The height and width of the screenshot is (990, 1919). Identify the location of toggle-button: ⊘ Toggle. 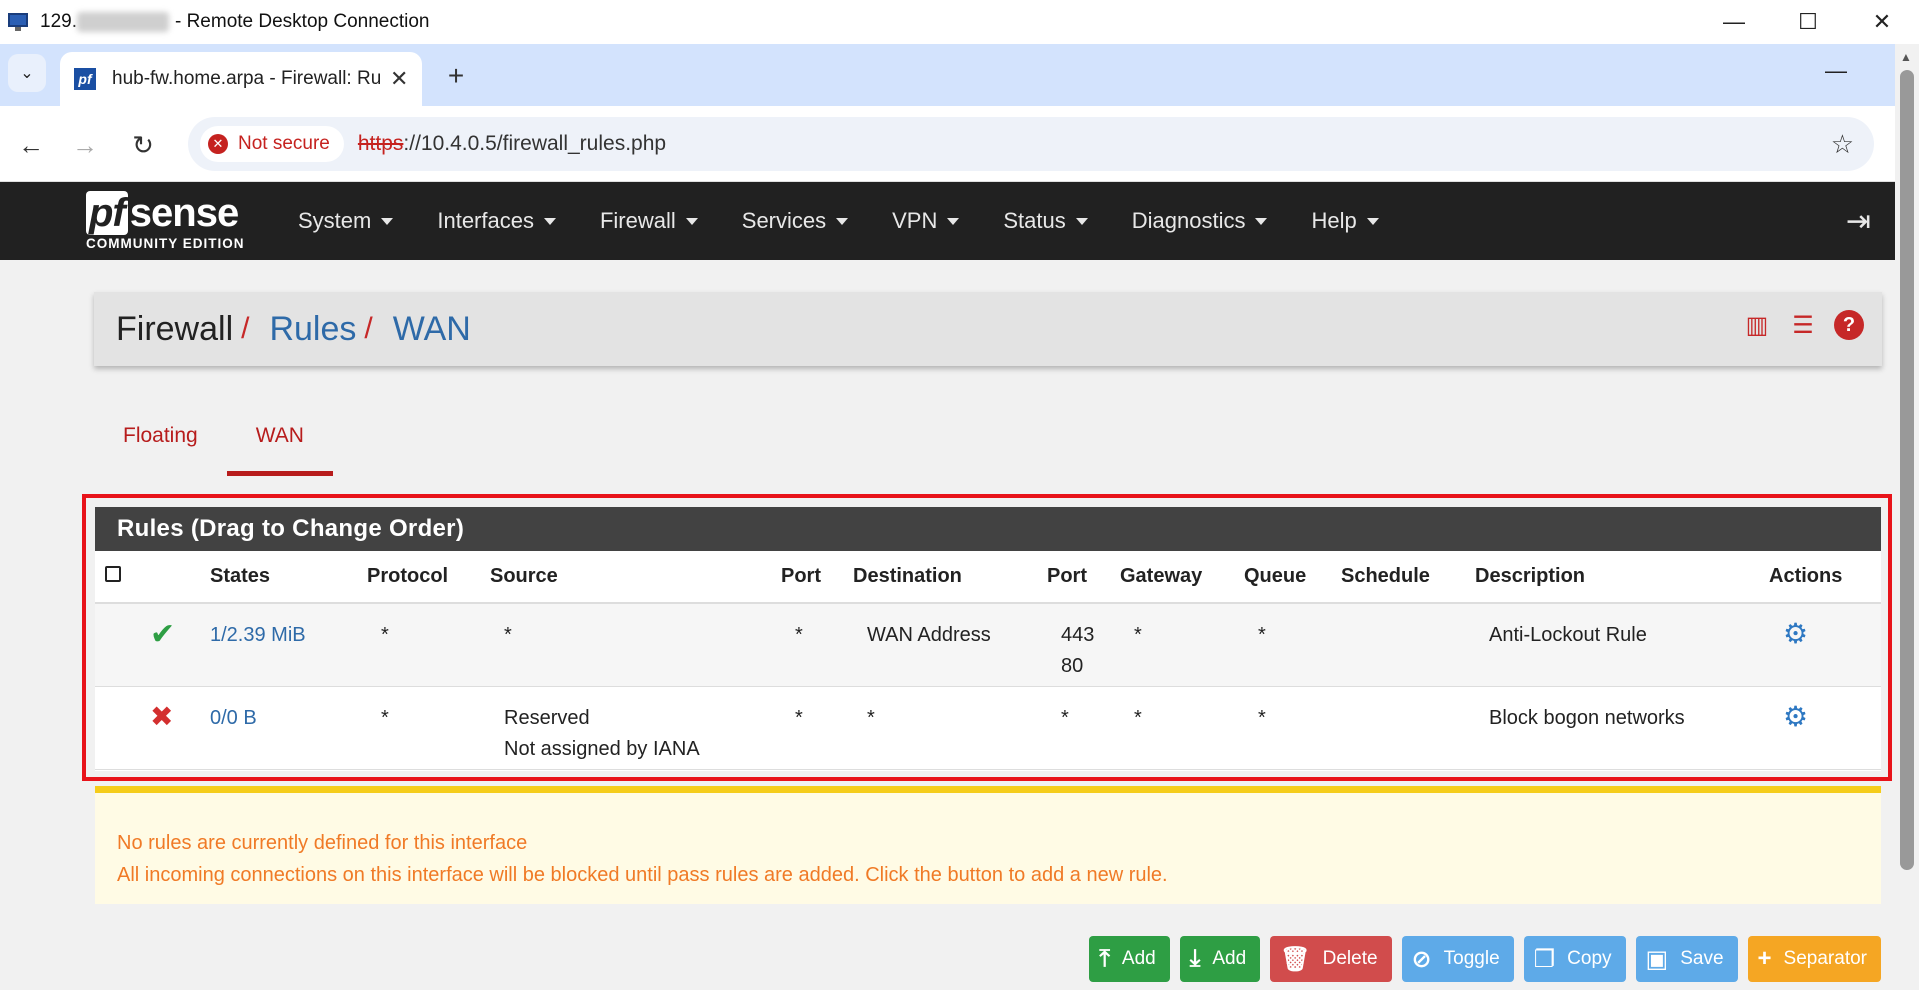
(1457, 959).